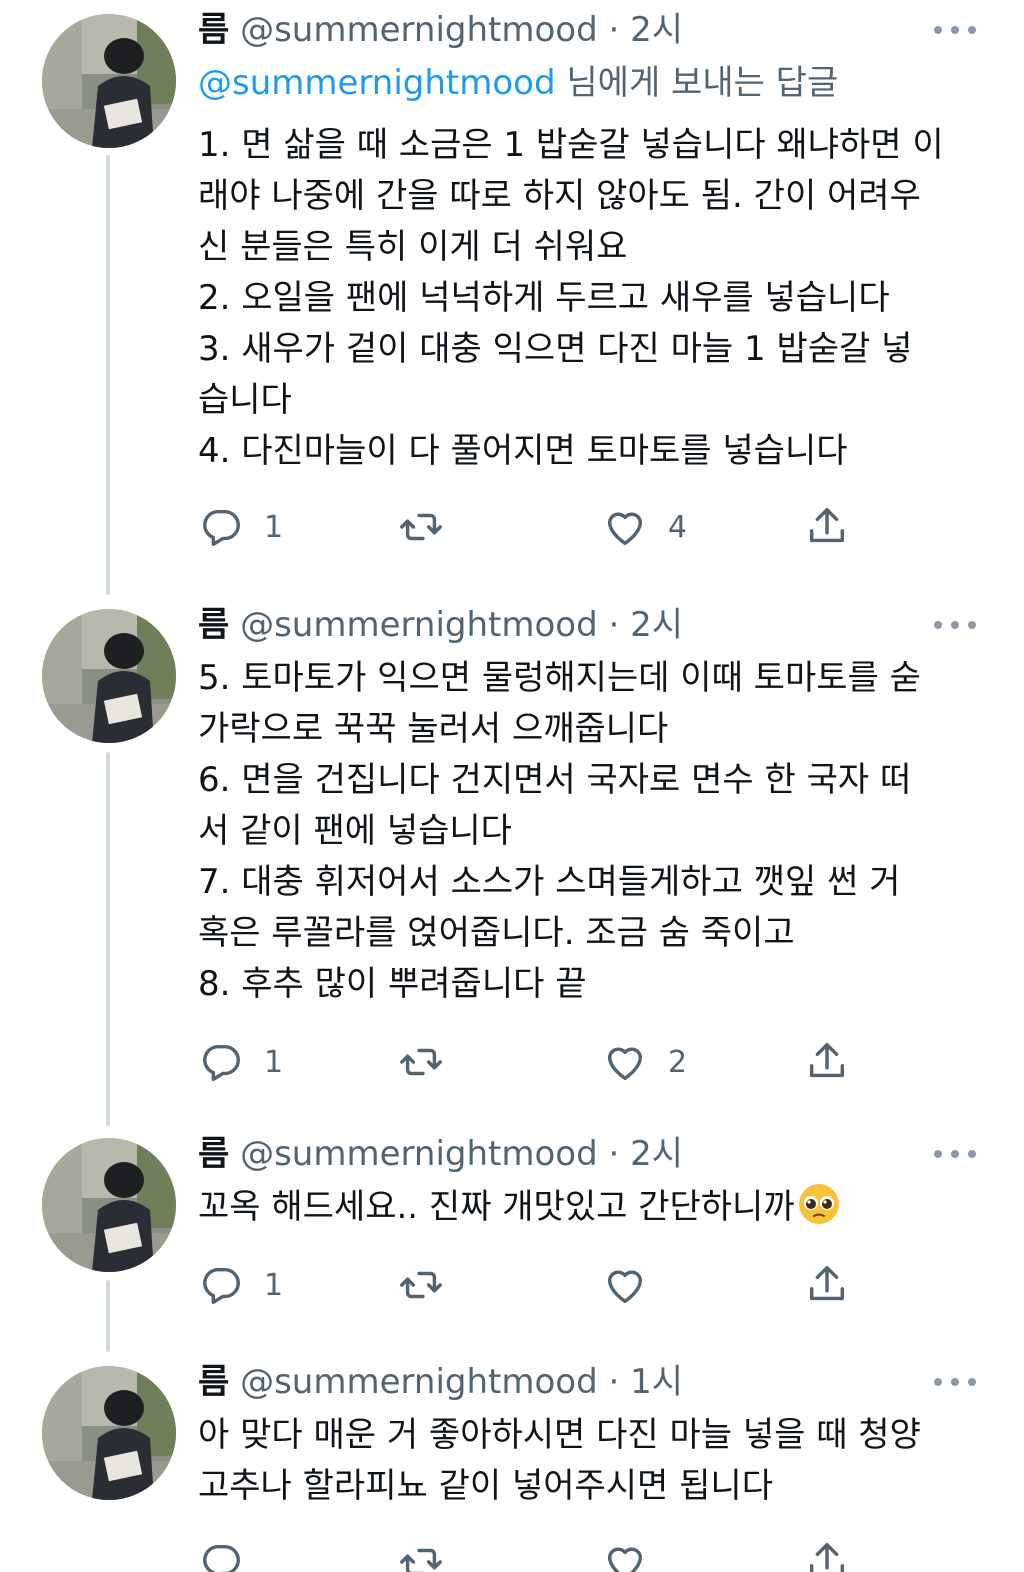 The image size is (1024, 1572). Describe the element at coordinates (485, 1486) in the screenshot. I see `text-line: 고추나 할라피뇨 같이 넣어주시면 됩니다` at that location.